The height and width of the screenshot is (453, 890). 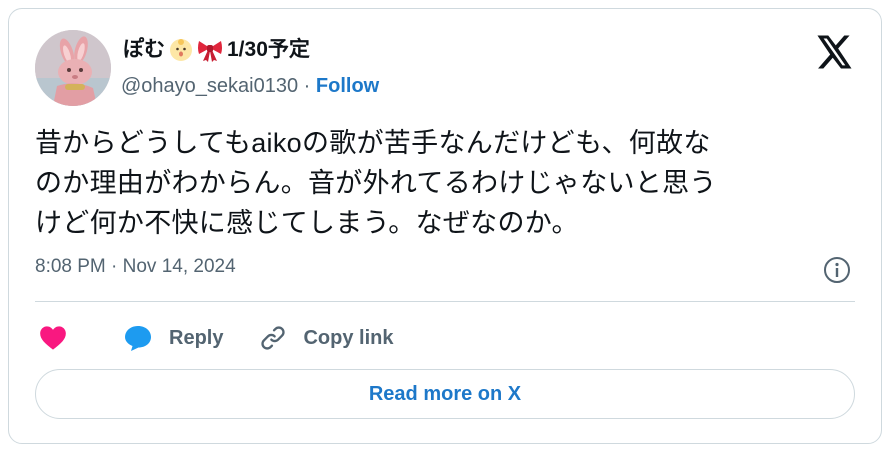 I want to click on like-button, so click(x=53, y=338).